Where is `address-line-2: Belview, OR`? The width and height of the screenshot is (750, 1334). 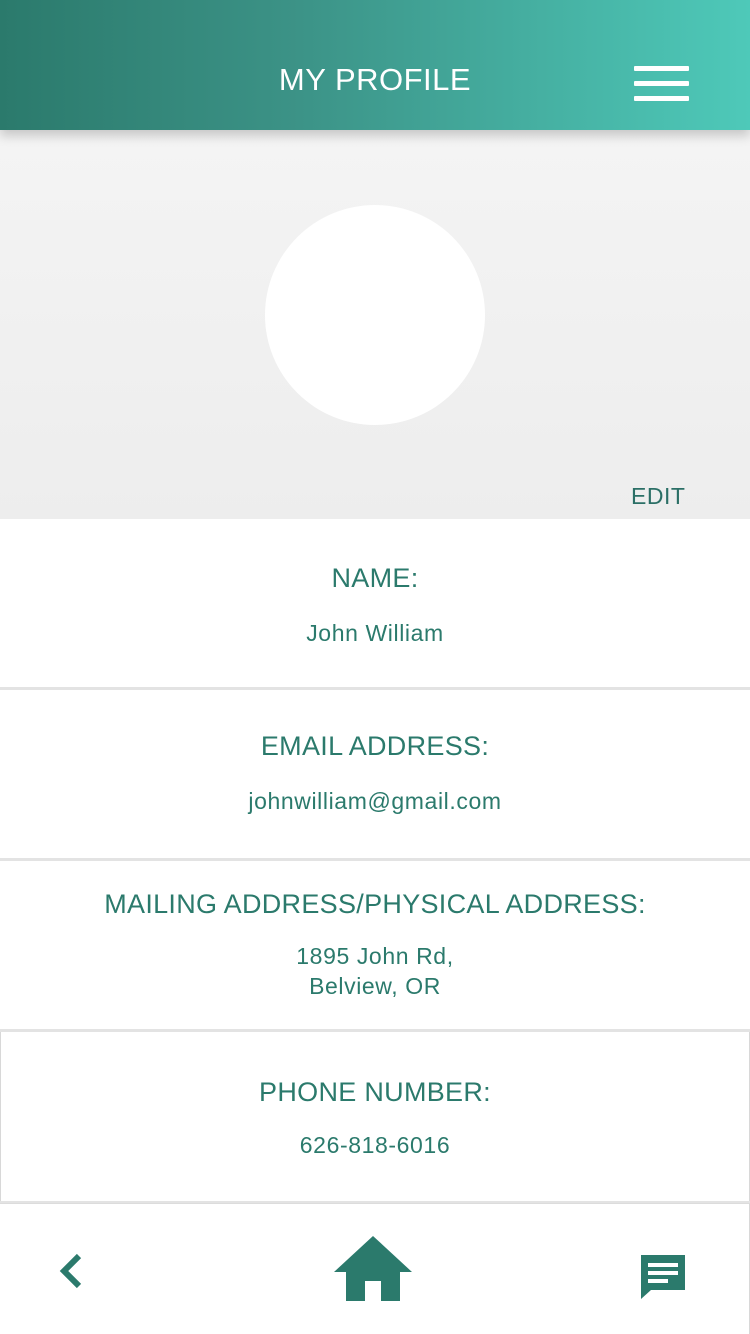
address-line-2: Belview, OR is located at coordinates (375, 986).